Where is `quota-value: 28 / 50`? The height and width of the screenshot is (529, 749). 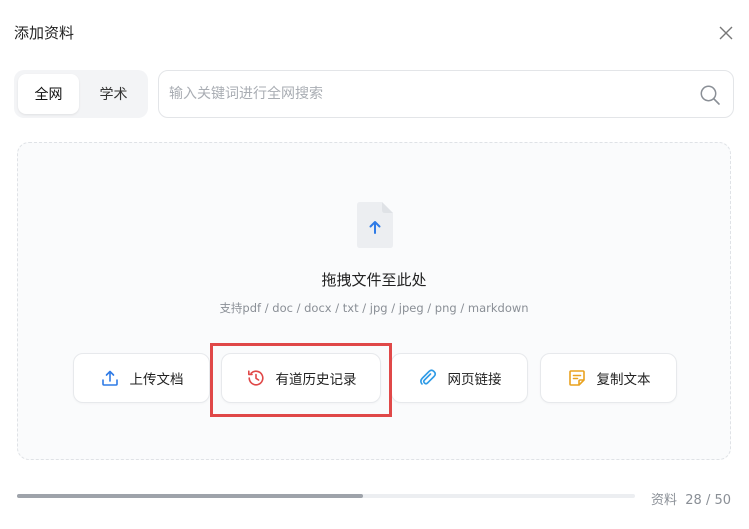
quota-value: 28 / 50 is located at coordinates (708, 500).